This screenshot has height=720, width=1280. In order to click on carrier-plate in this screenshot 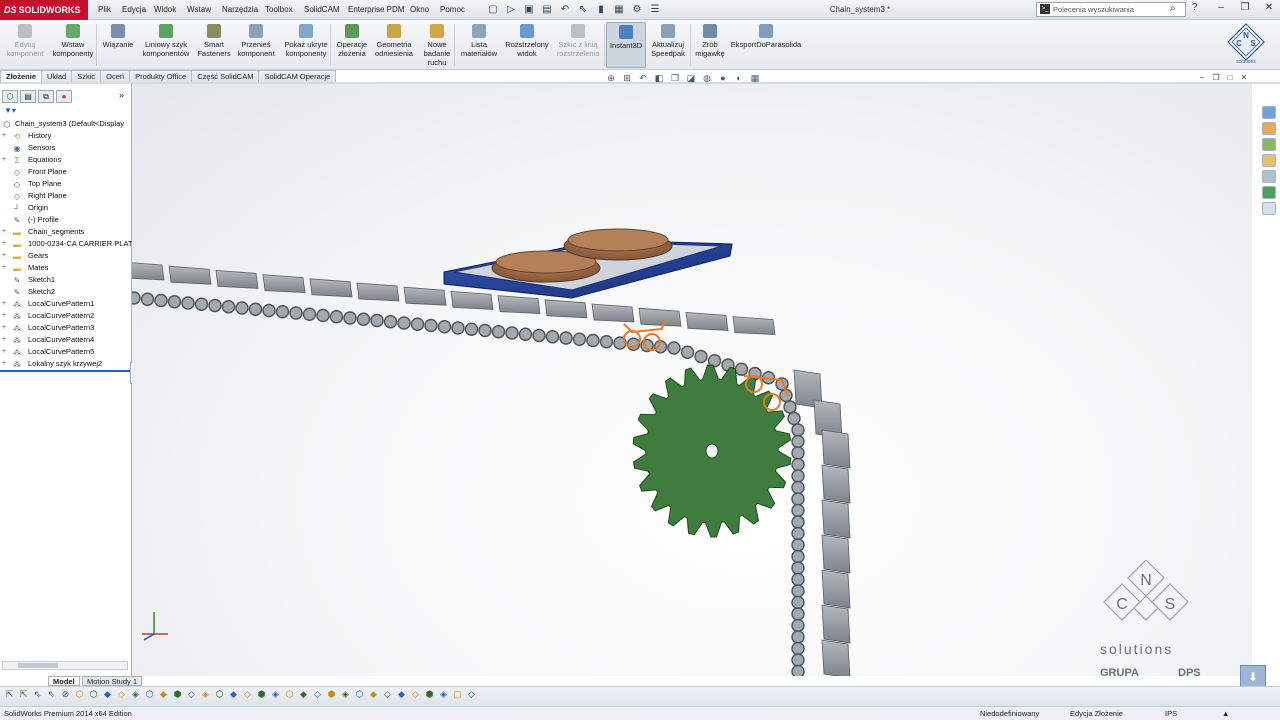, I will do `click(588, 263)`.